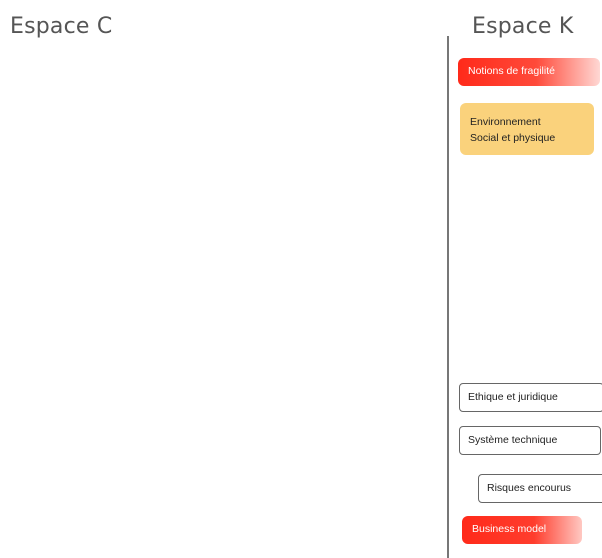 This screenshot has height=558, width=602. What do you see at coordinates (530, 440) in the screenshot?
I see `card-systeme-technique: Système technique` at bounding box center [530, 440].